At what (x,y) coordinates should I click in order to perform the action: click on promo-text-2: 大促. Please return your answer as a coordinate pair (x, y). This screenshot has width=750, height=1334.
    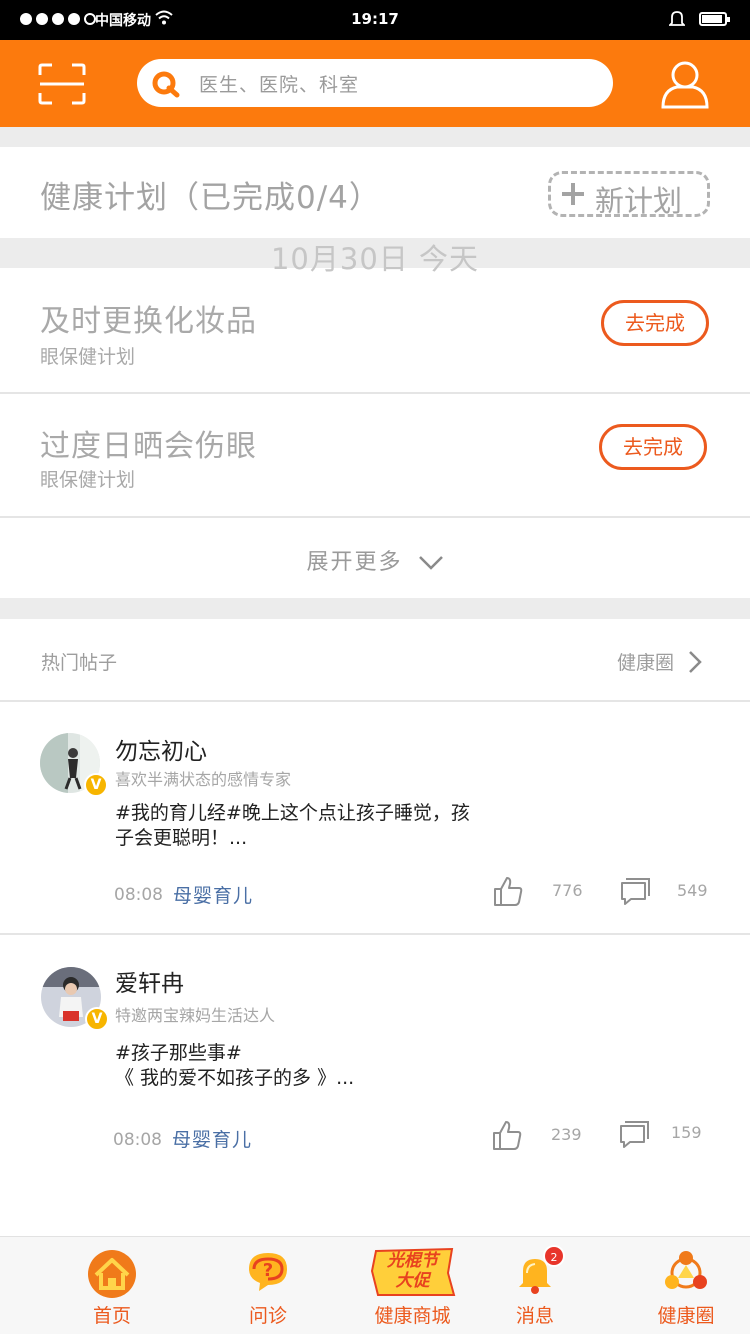
    Looking at the image, I should click on (412, 1281).